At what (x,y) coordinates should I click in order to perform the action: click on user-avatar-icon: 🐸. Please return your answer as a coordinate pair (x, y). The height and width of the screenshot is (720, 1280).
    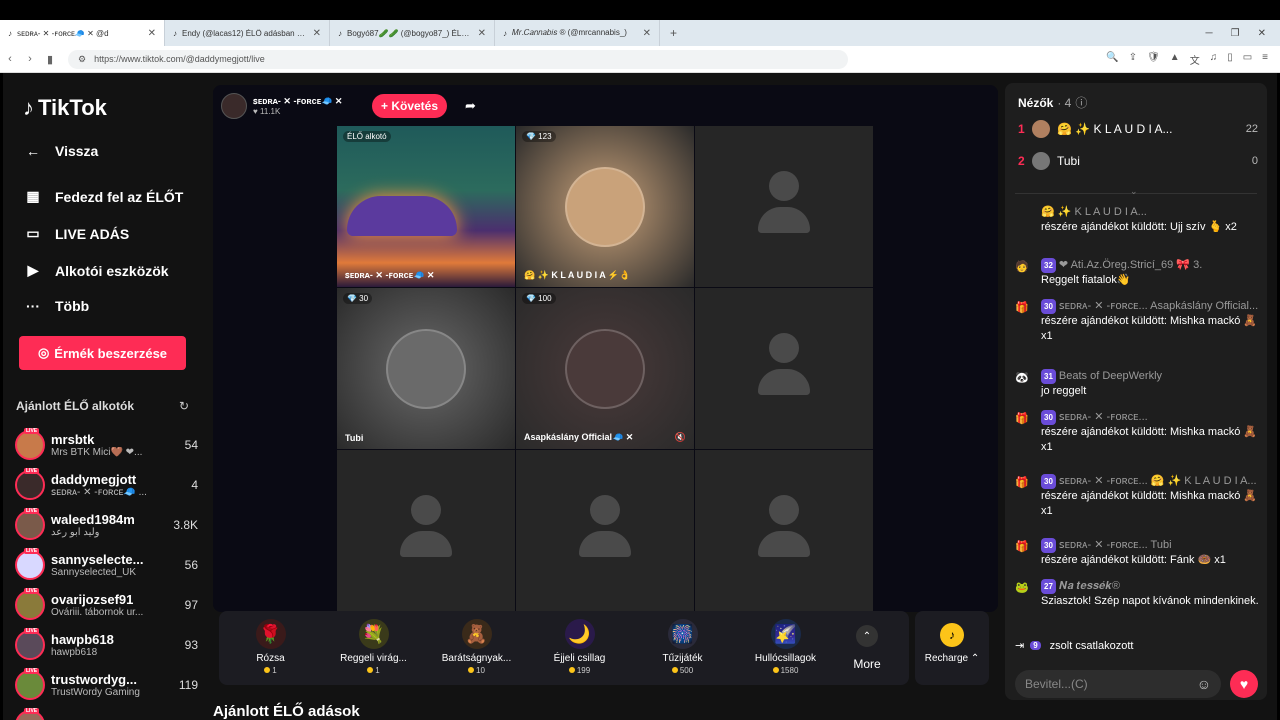
    Looking at the image, I should click on (1022, 588).